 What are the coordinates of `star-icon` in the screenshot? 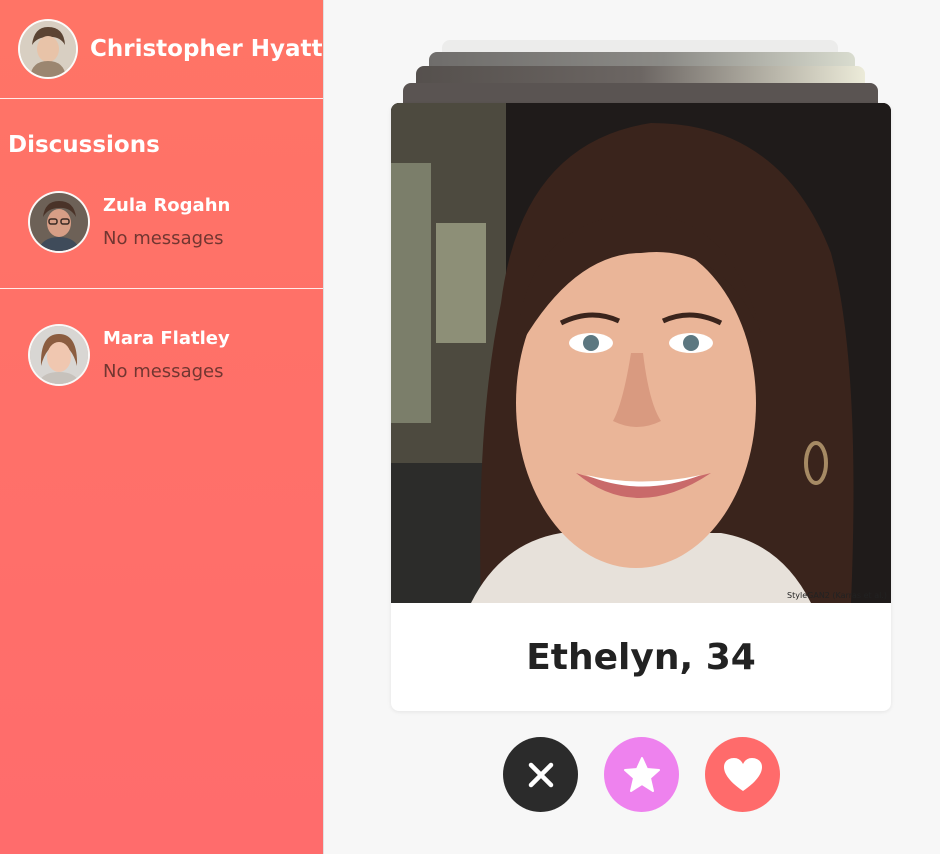 It's located at (641, 774).